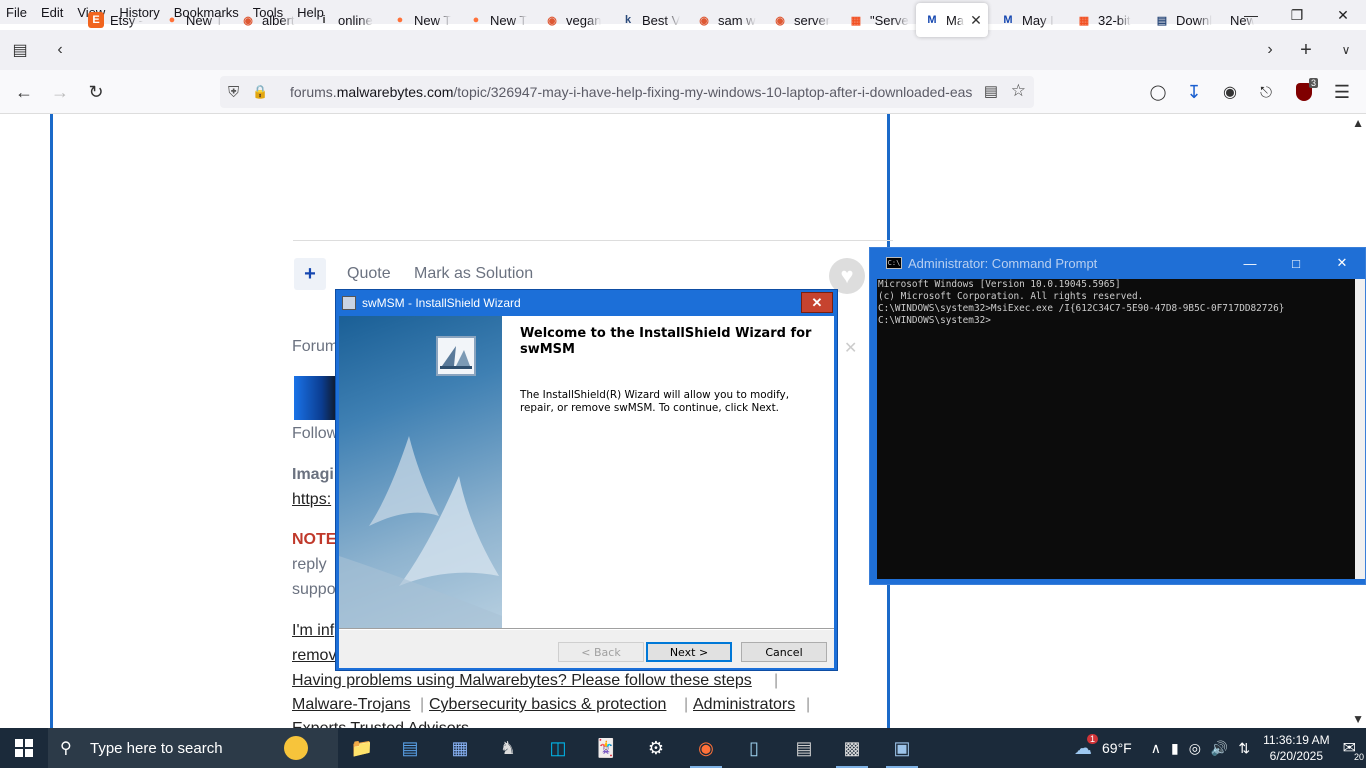  What do you see at coordinates (606, 748) in the screenshot?
I see `cards-icon: 🃏` at bounding box center [606, 748].